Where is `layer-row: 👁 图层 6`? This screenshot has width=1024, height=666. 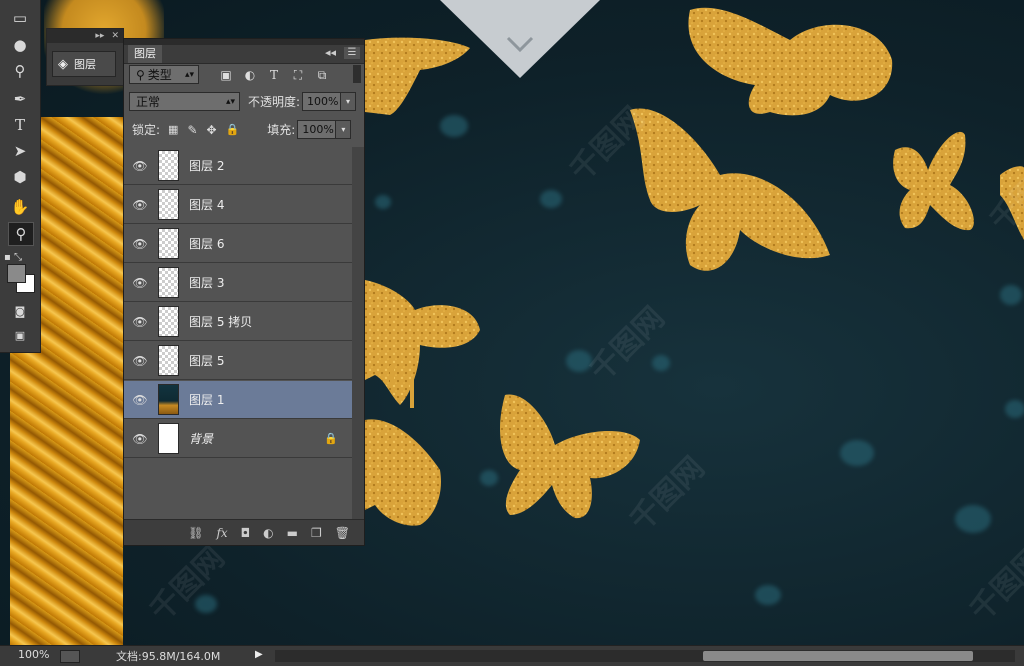 layer-row: 👁 图层 6 is located at coordinates (238, 244).